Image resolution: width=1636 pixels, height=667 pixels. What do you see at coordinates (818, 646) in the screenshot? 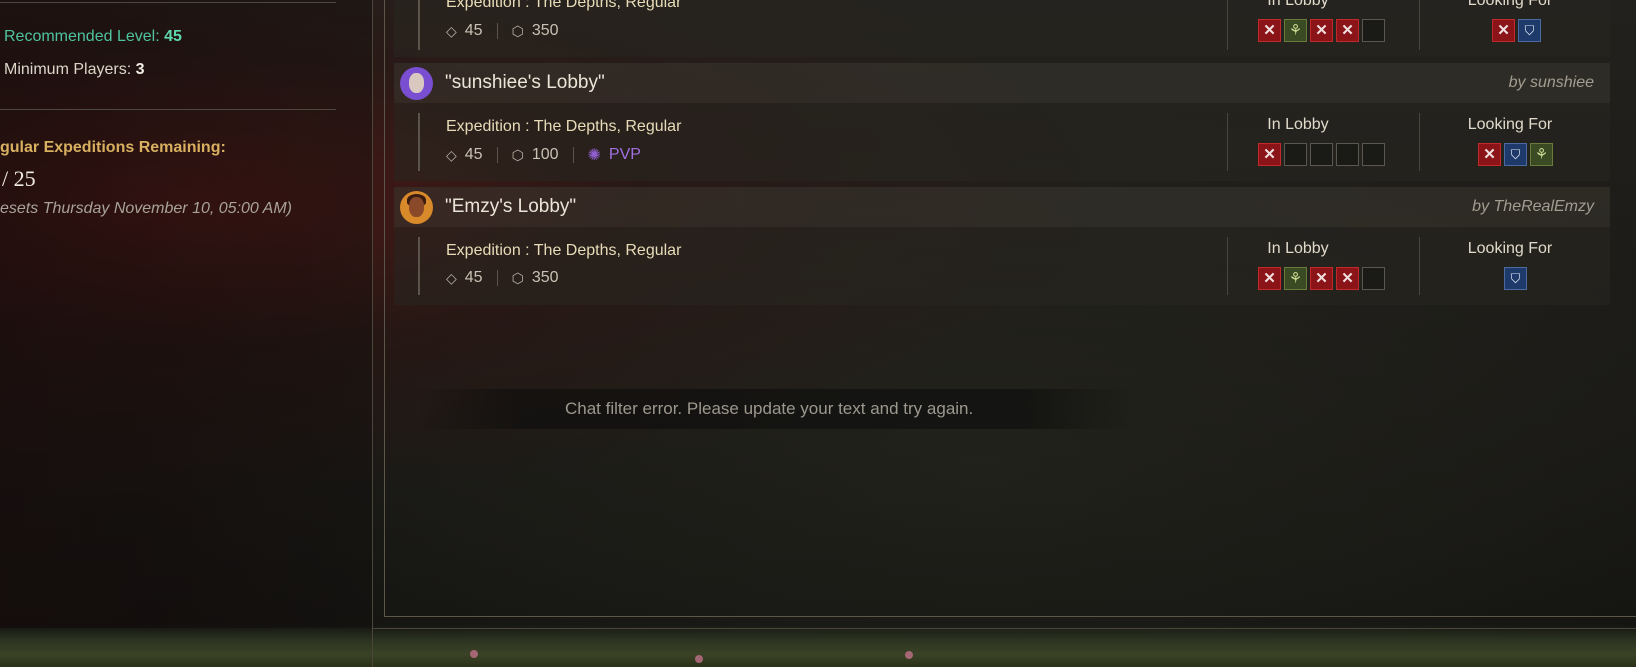
I see `ground-foliage` at bounding box center [818, 646].